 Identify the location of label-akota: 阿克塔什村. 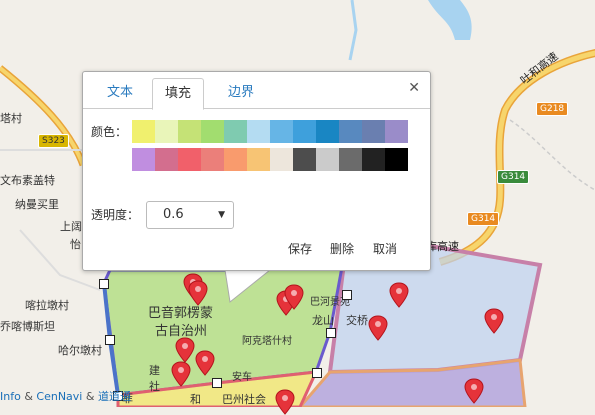
(267, 341).